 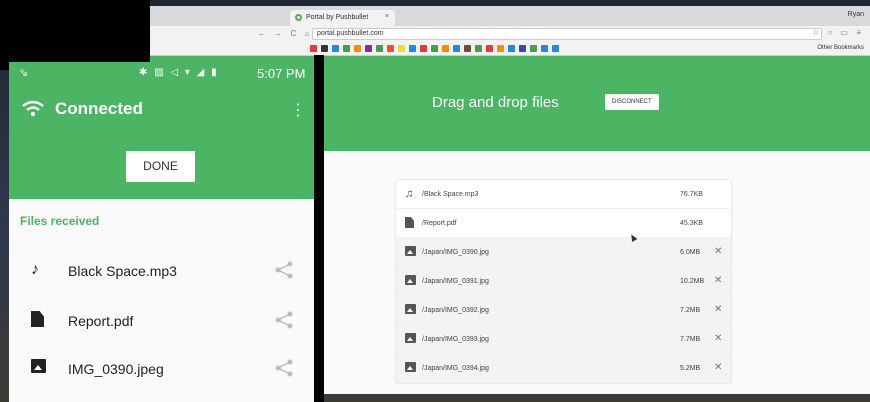 I want to click on done-button: DONE, so click(x=160, y=166).